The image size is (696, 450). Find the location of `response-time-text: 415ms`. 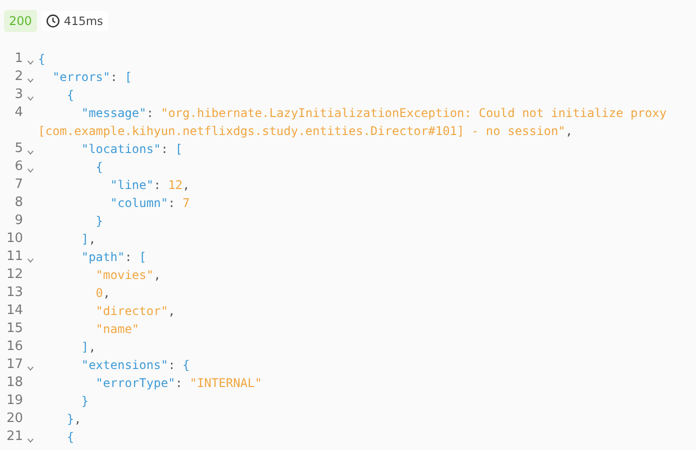

response-time-text: 415ms is located at coordinates (84, 21).